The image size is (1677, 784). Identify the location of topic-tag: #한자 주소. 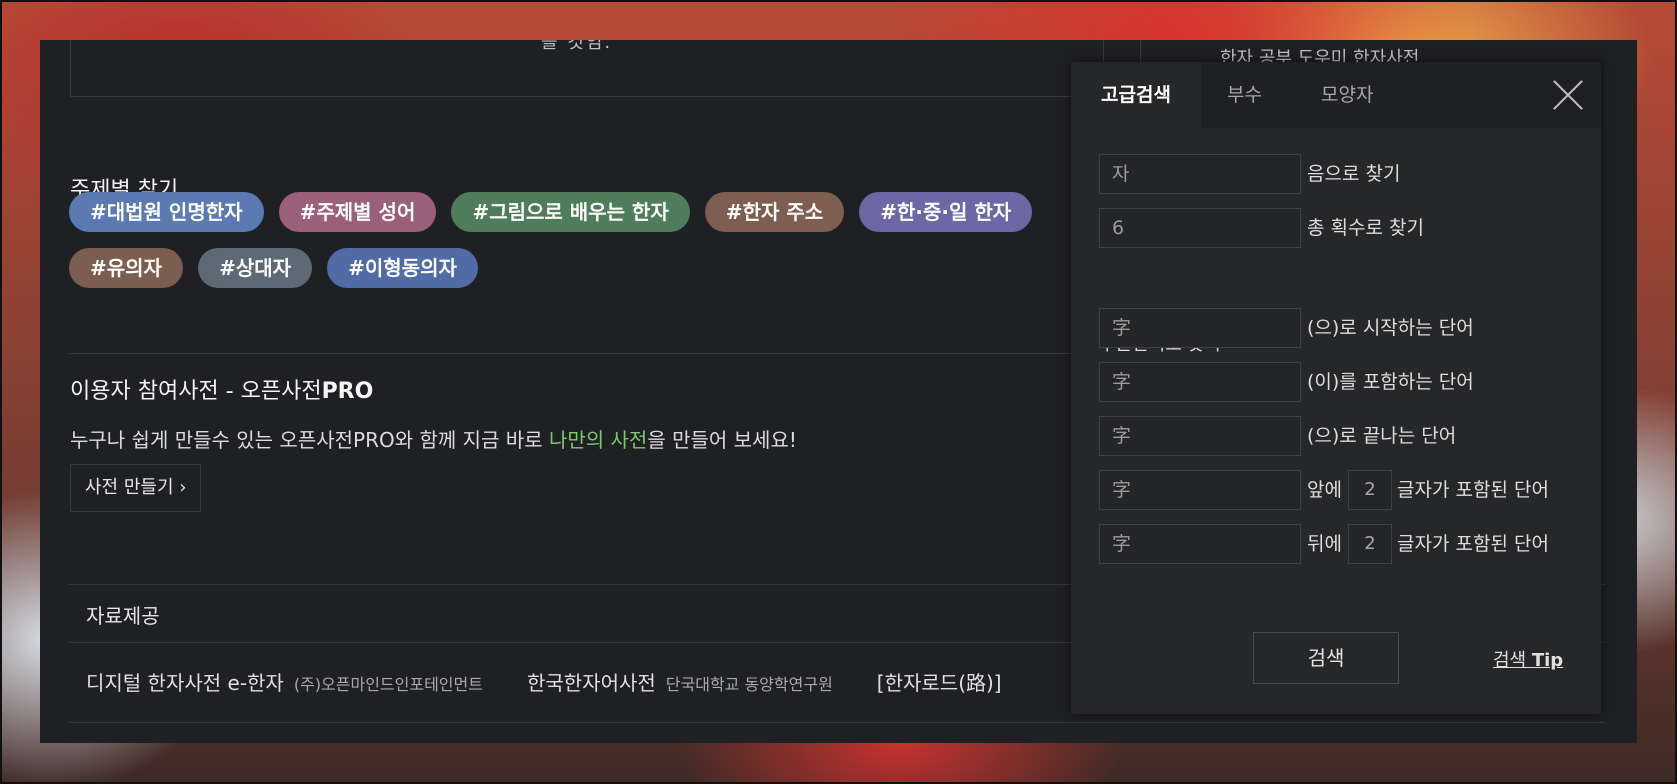
(774, 212).